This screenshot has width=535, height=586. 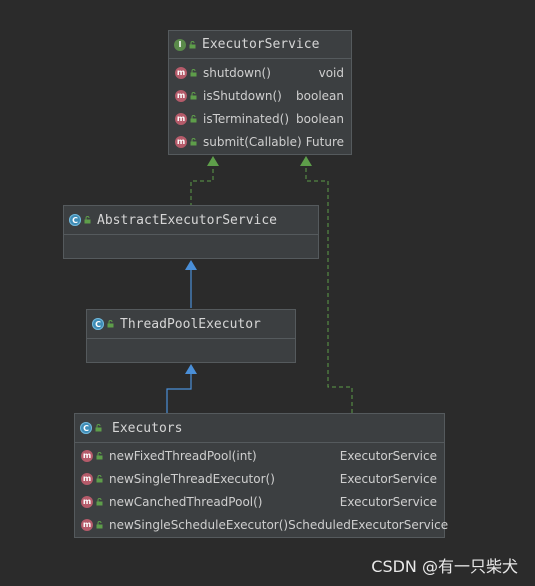 I want to click on executor-service-header: I ExecutorService, so click(x=260, y=45).